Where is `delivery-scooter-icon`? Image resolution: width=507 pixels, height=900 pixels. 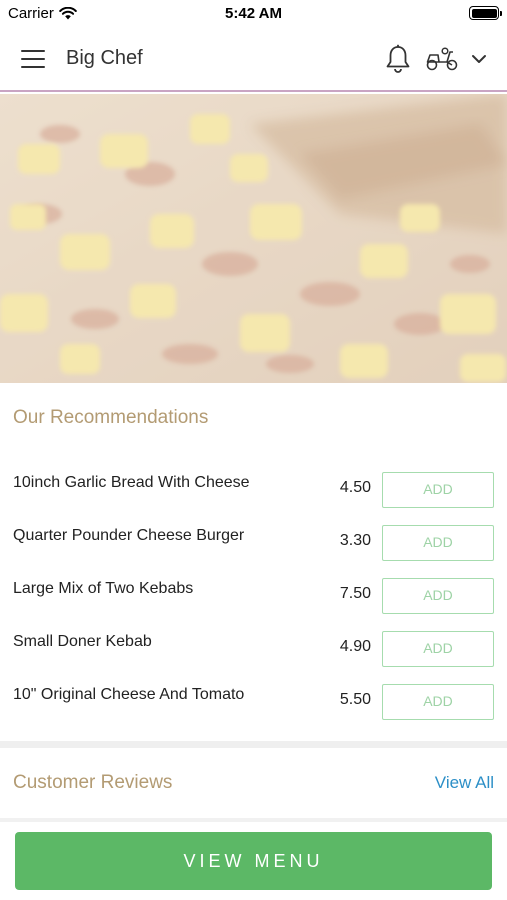
delivery-scooter-icon is located at coordinates (442, 59).